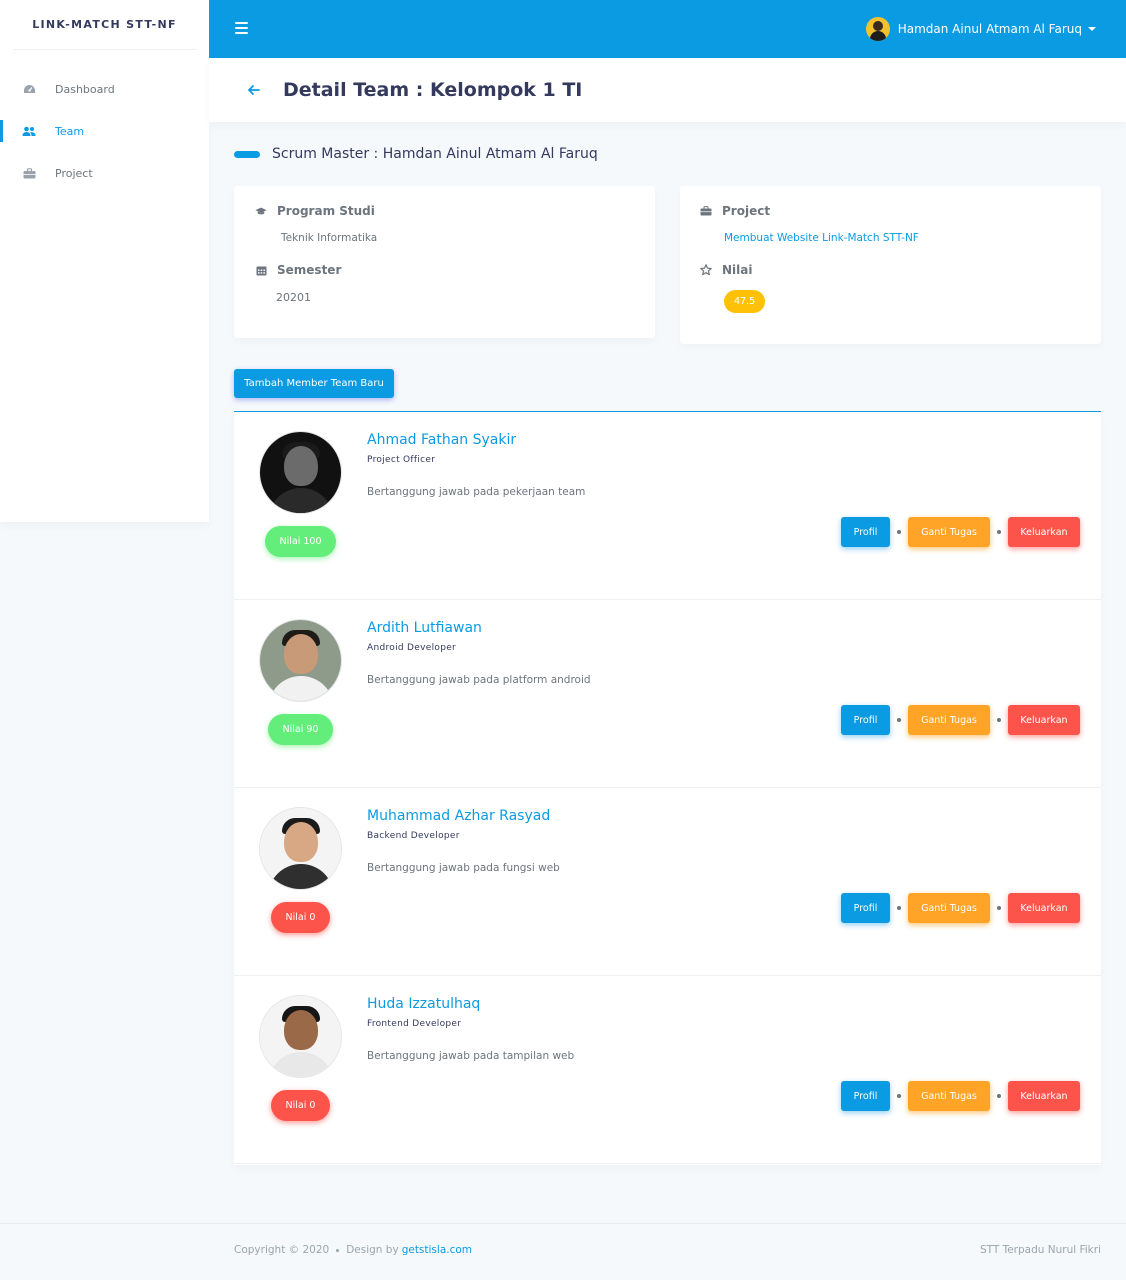  I want to click on sidebar-menu: Dashboard Team Project, so click(104, 131).